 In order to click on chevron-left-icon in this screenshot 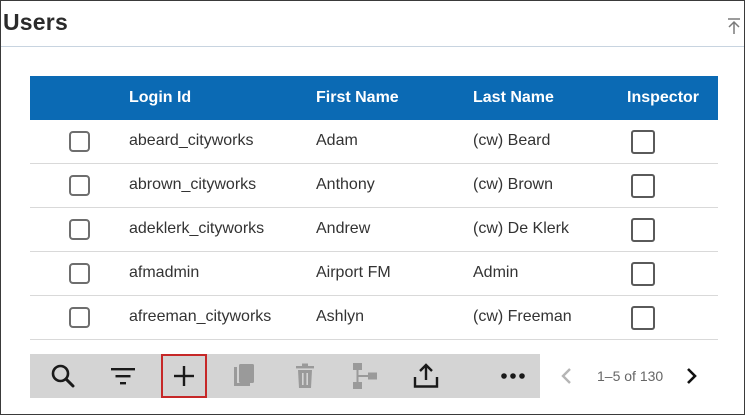, I will do `click(567, 376)`.